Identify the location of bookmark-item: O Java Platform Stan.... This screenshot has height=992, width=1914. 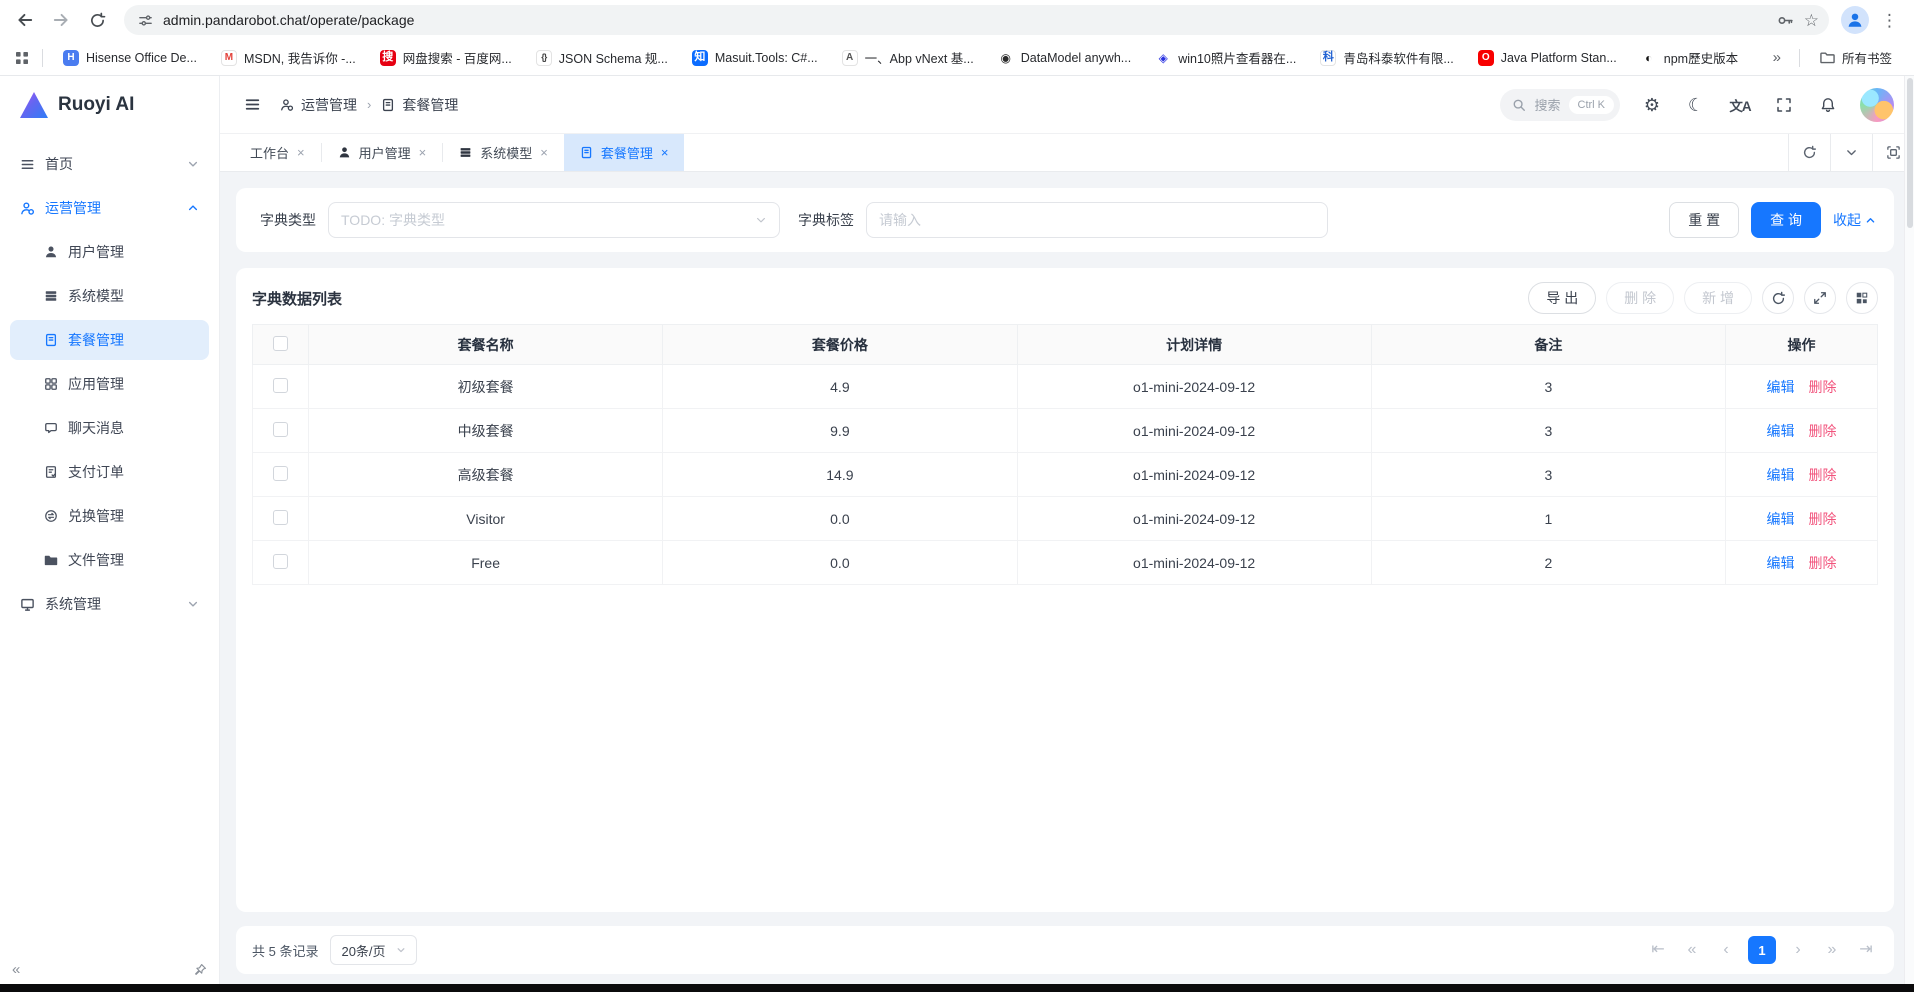
(1547, 58).